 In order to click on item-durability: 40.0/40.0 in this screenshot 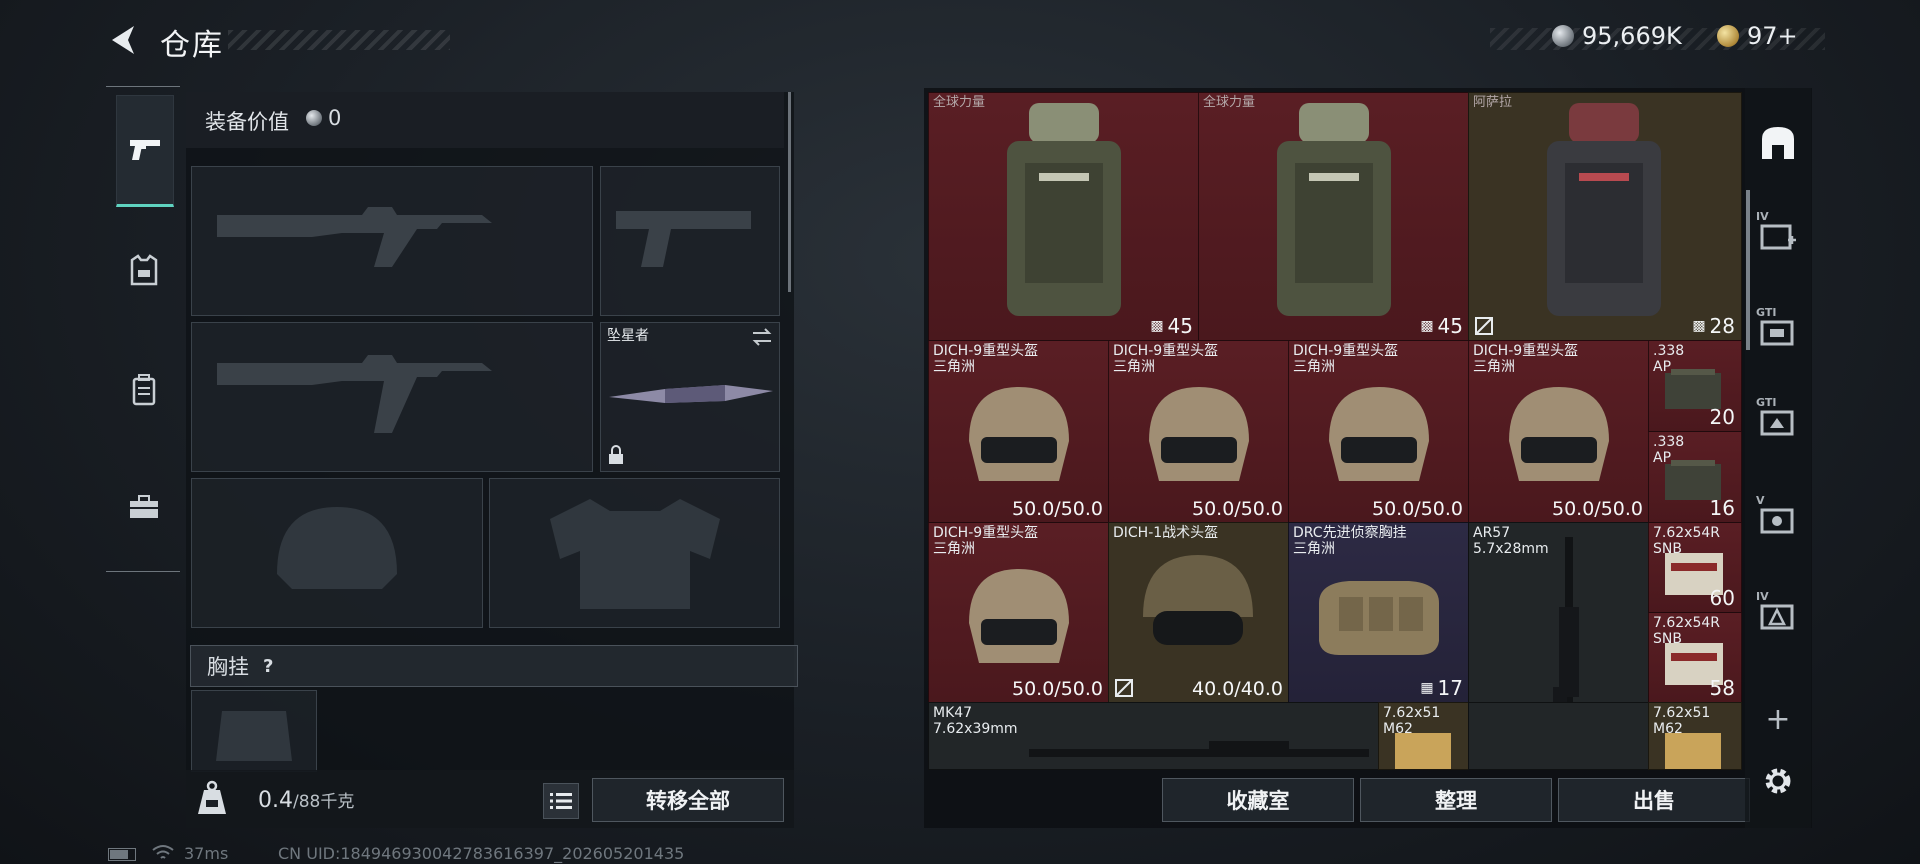, I will do `click(1237, 689)`.